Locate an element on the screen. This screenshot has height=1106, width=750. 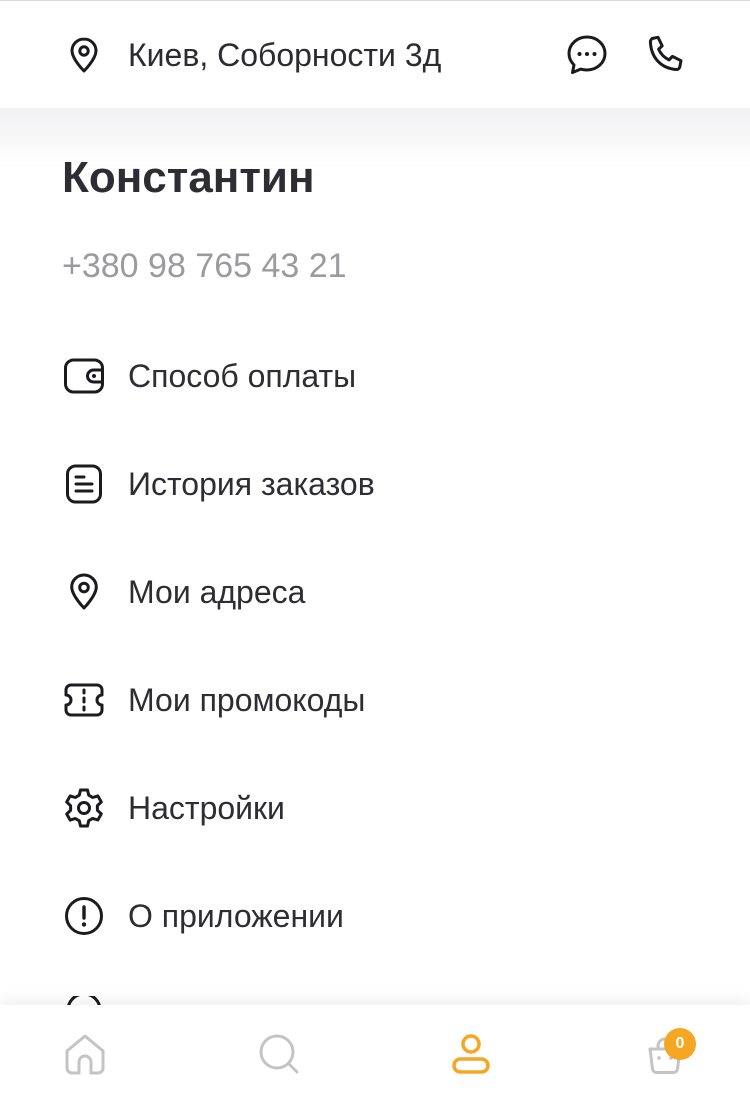
profile-phone: +380 98 765 43 21 is located at coordinates (204, 266).